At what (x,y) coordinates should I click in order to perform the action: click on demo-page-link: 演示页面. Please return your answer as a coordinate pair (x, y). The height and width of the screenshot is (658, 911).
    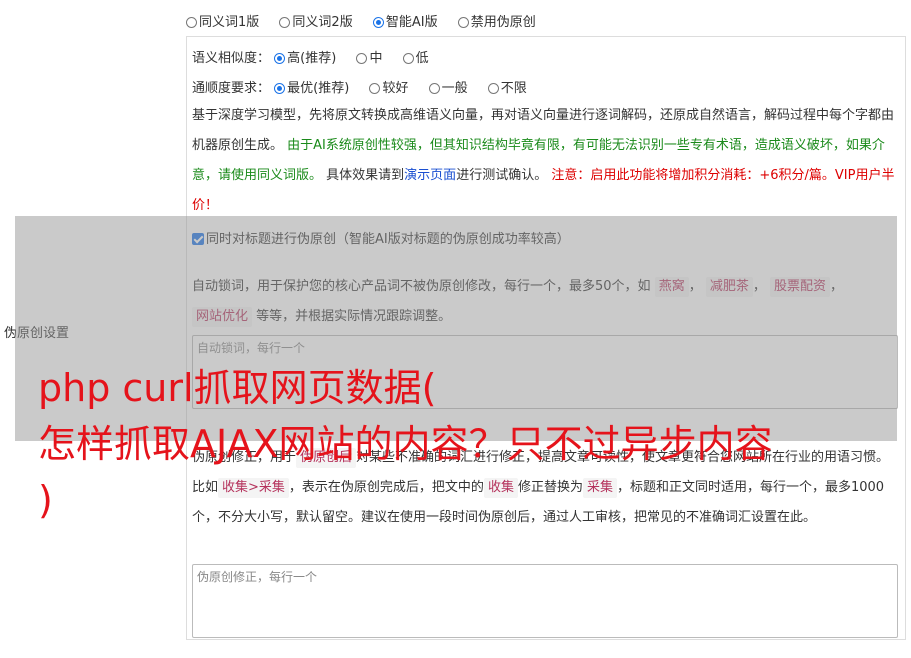
    Looking at the image, I should click on (430, 175).